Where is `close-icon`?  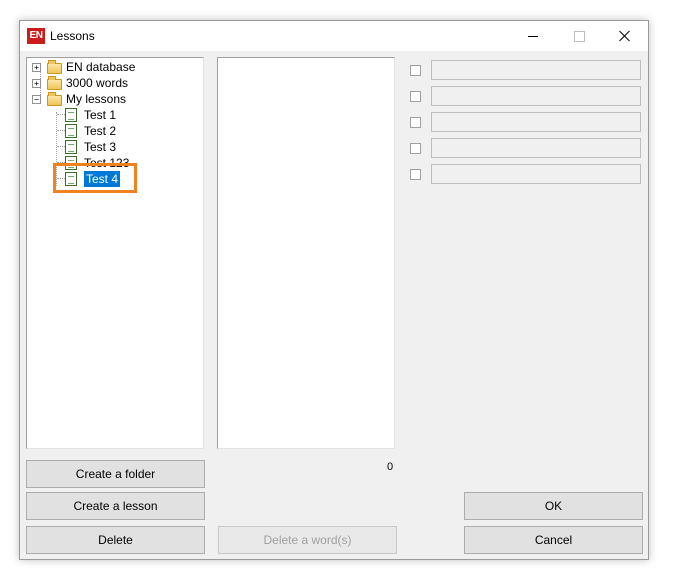
close-icon is located at coordinates (625, 36).